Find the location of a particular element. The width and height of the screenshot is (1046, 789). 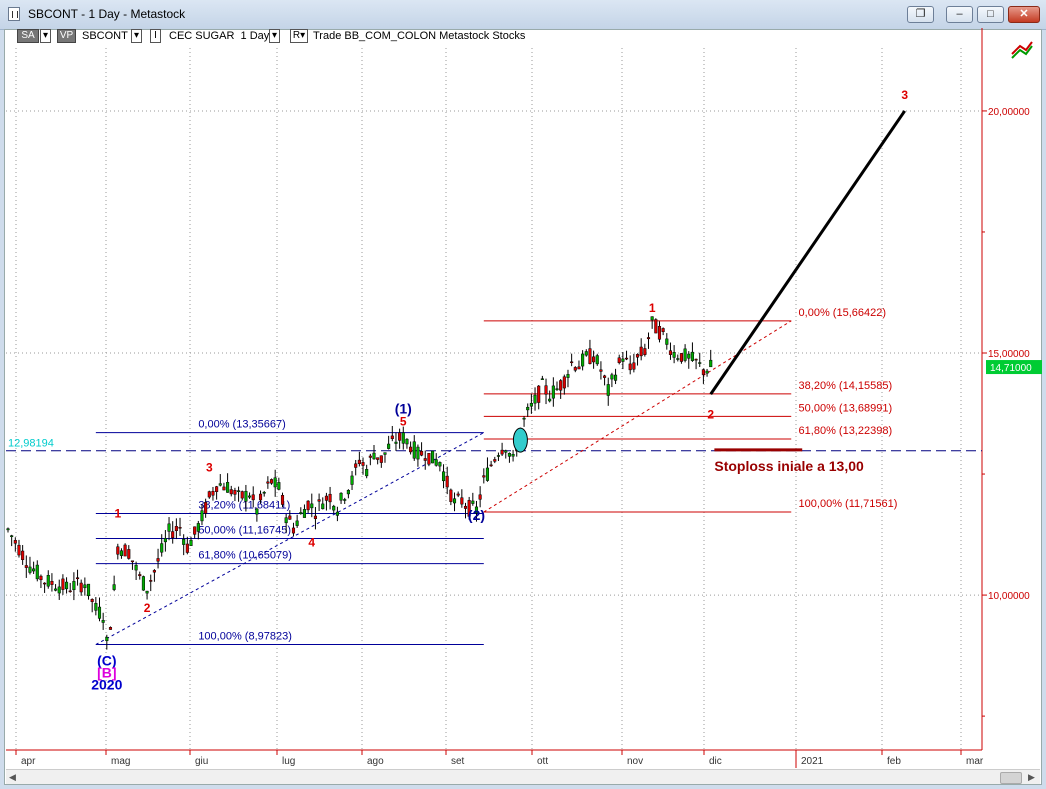

x-tick-label: feb is located at coordinates (894, 761).